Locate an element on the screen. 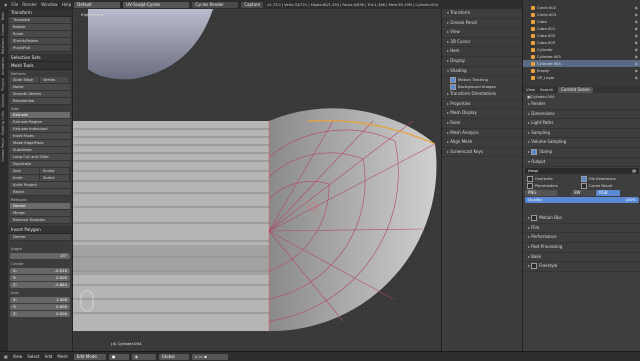 The image size is (640, 361). spin-button: Spin is located at coordinates (25, 171).